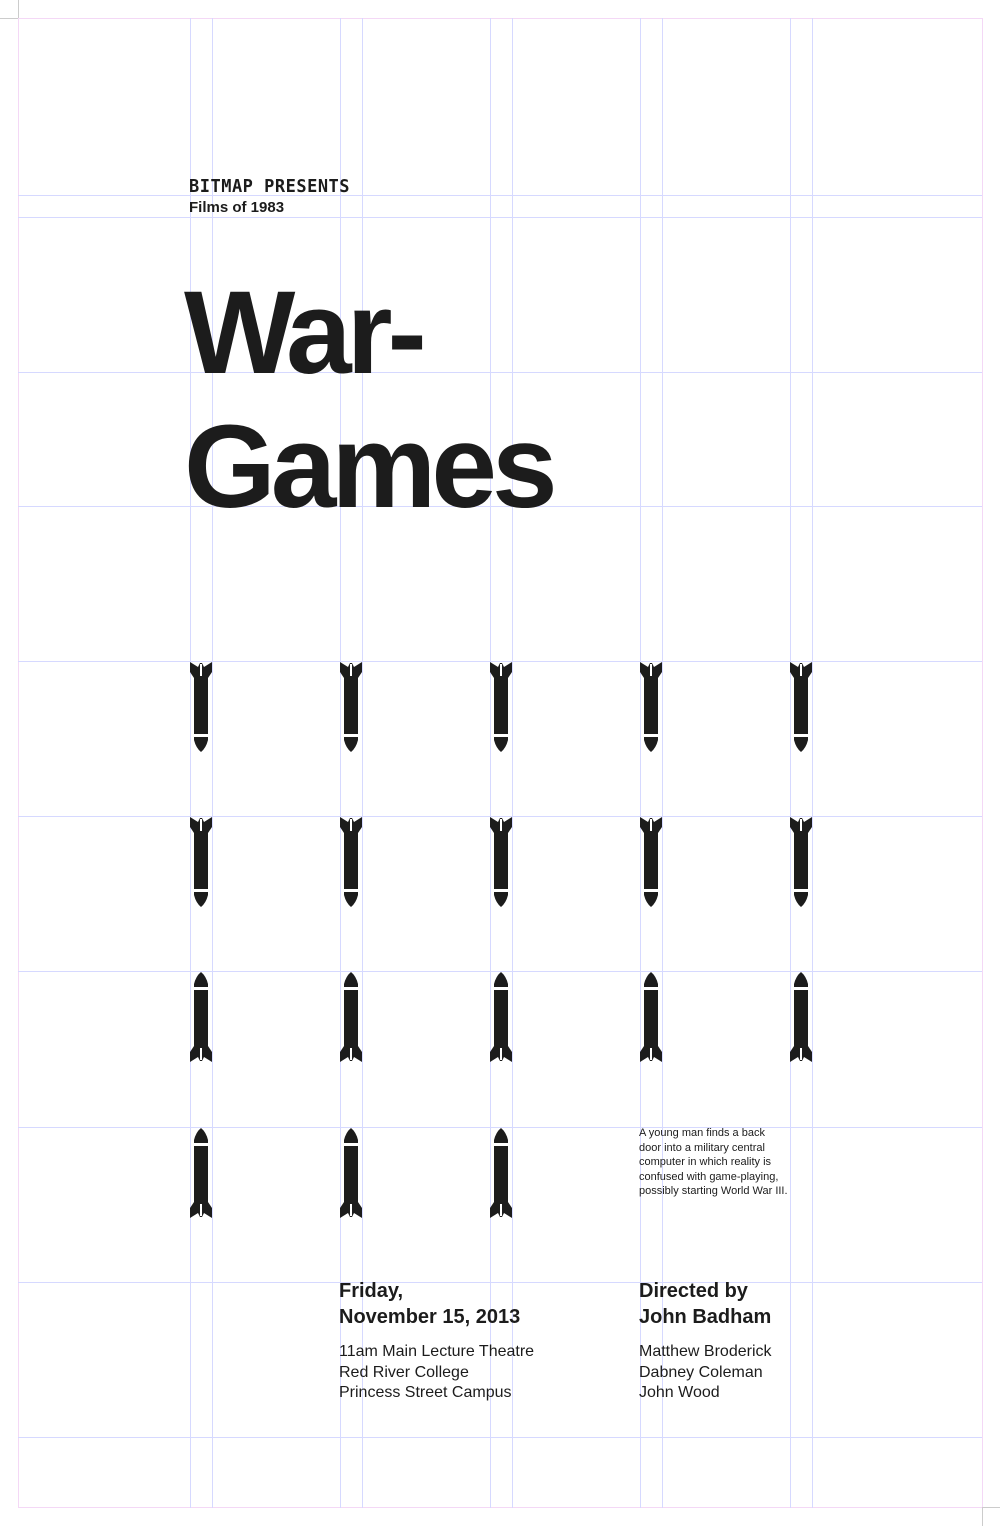 This screenshot has width=1000, height=1526. Describe the element at coordinates (705, 1317) in the screenshot. I see `director-name: John Badham` at that location.